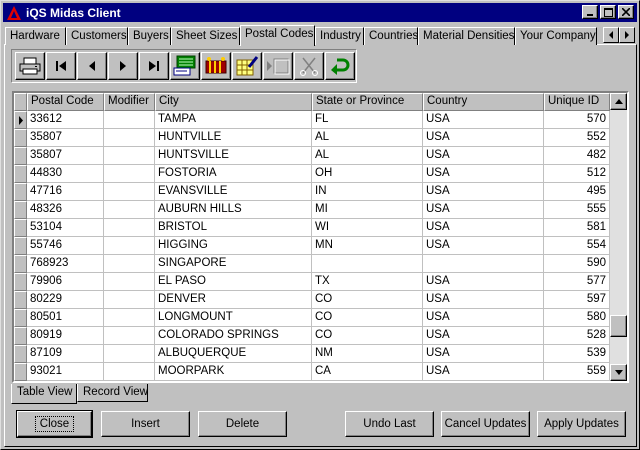  I want to click on cell-state: OH, so click(367, 174).